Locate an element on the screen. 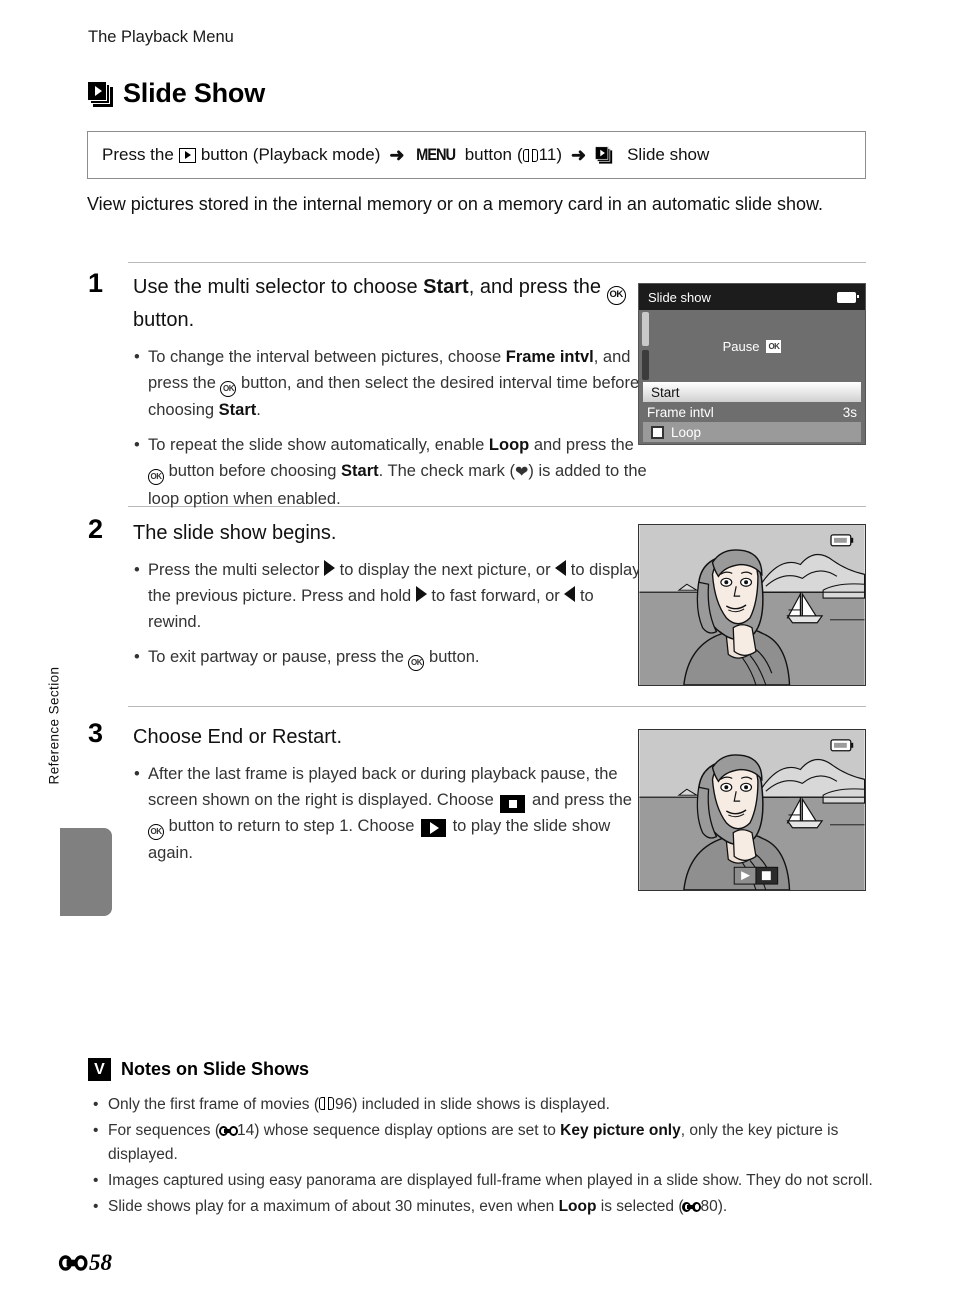 The height and width of the screenshot is (1314, 954). play-icon is located at coordinates (433, 828).